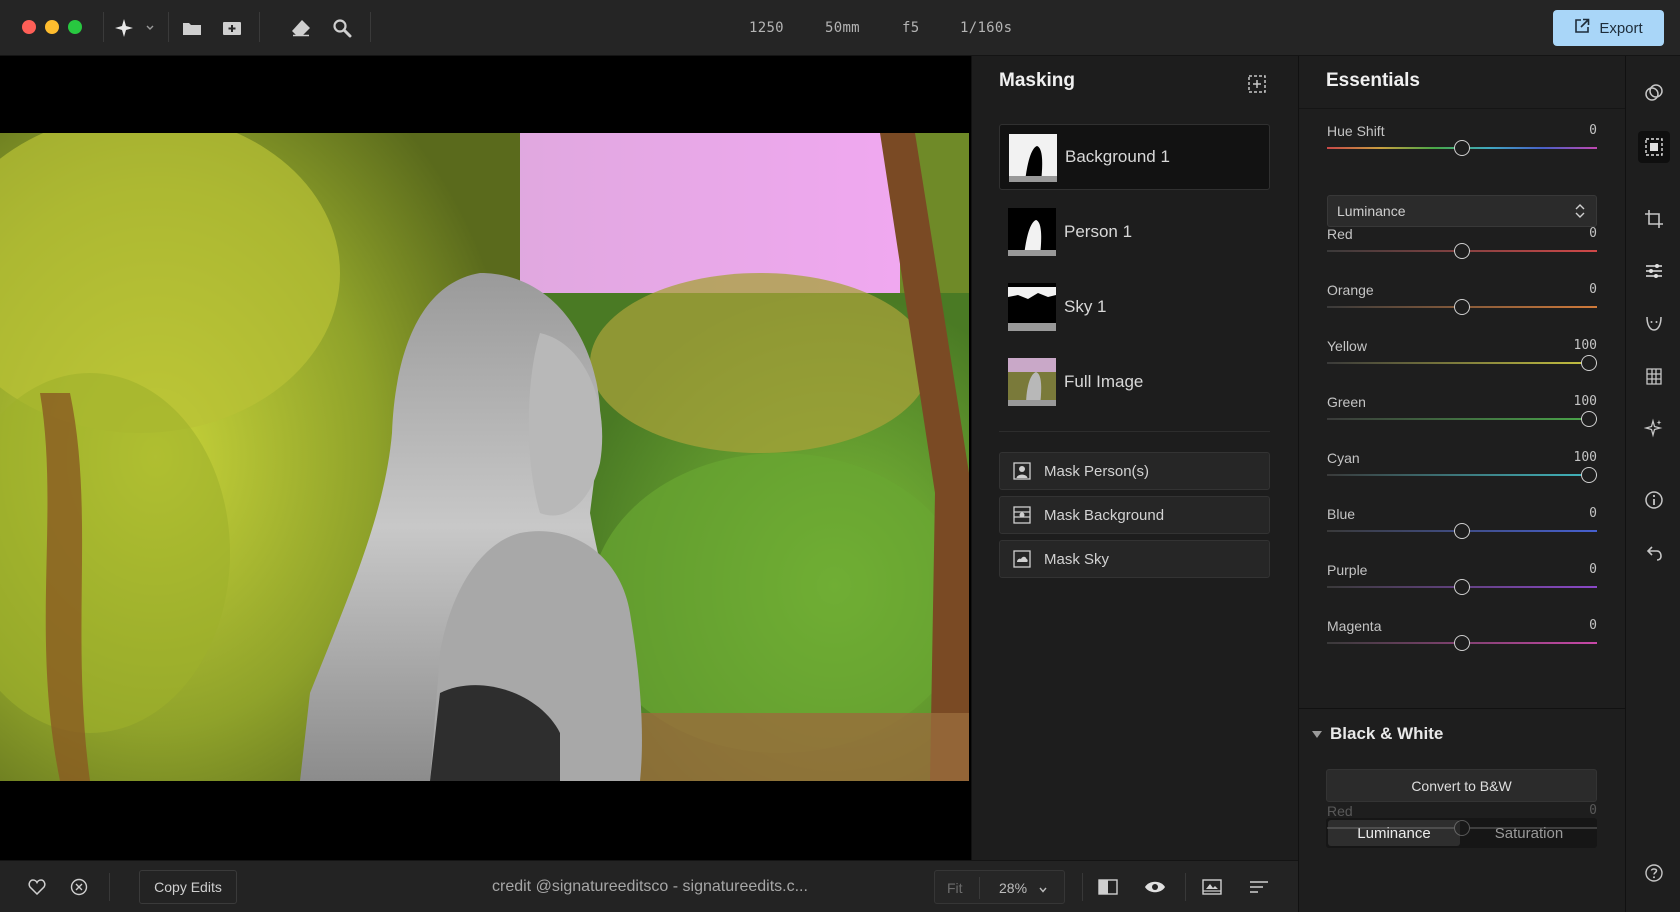 The image size is (1680, 912). I want to click on channel-dropdown: Luminance, so click(1462, 211).